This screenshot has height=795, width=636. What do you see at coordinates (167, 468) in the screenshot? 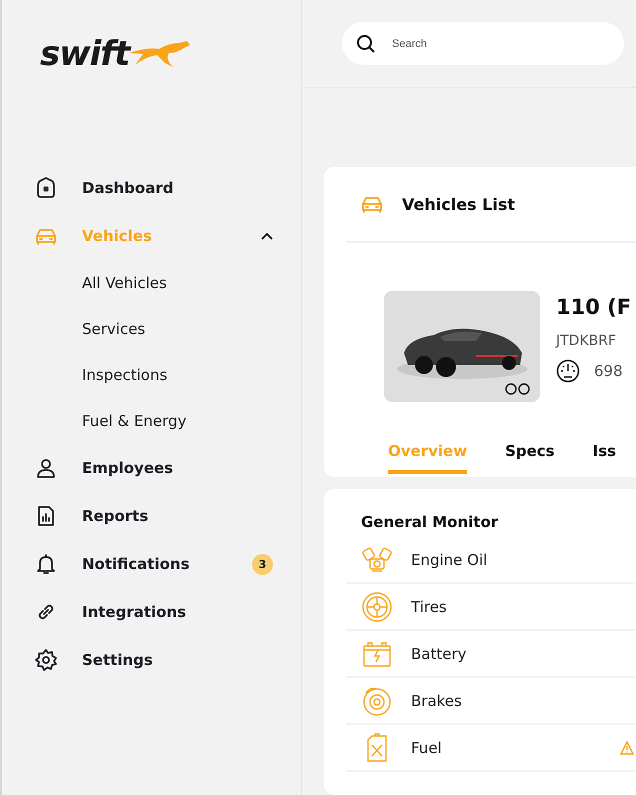
I see `sidebar-item: Employees` at bounding box center [167, 468].